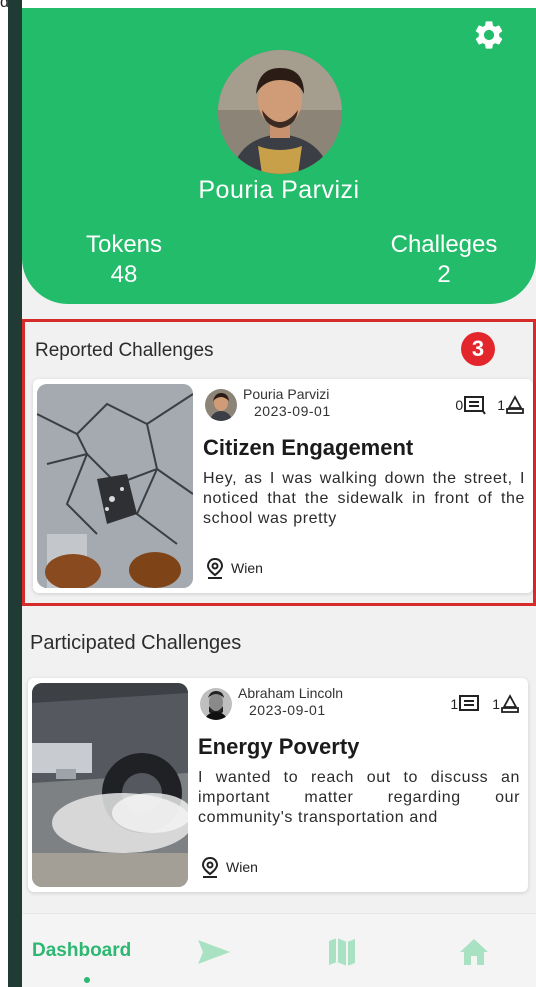  I want to click on tokens-label: Tokens, so click(124, 244).